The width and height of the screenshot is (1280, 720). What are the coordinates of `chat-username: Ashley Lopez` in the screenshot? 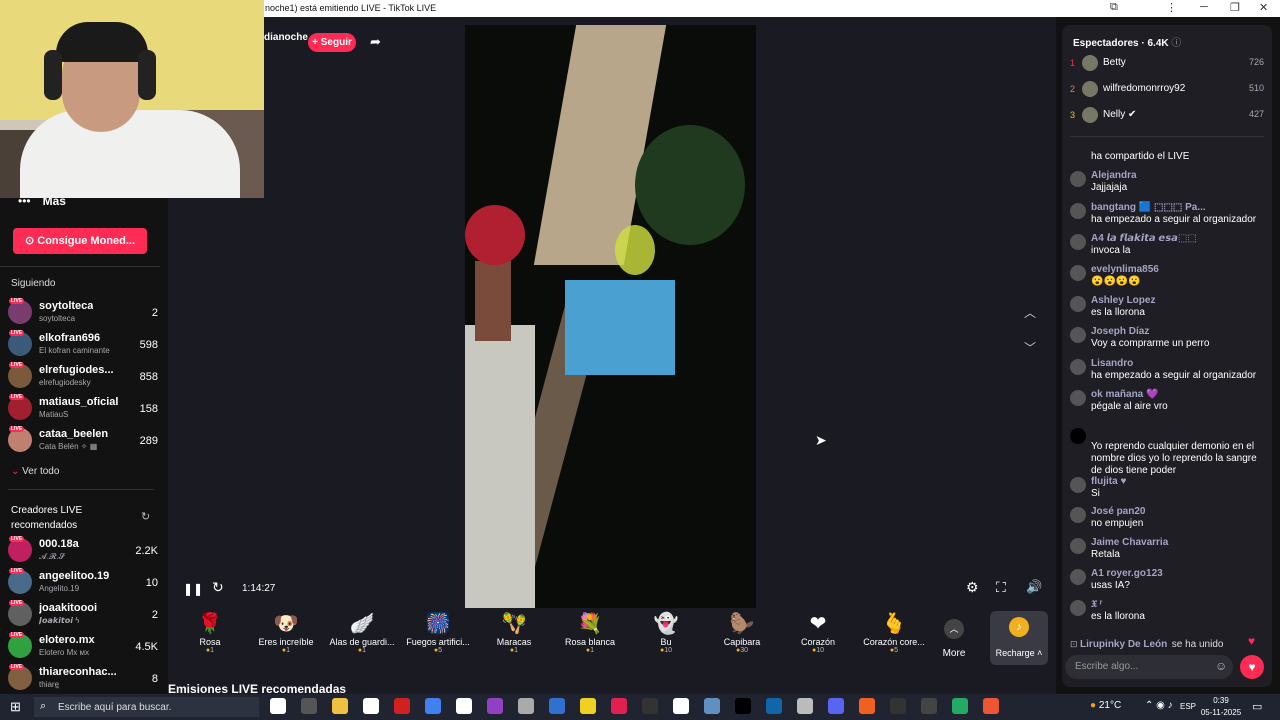 It's located at (1123, 300).